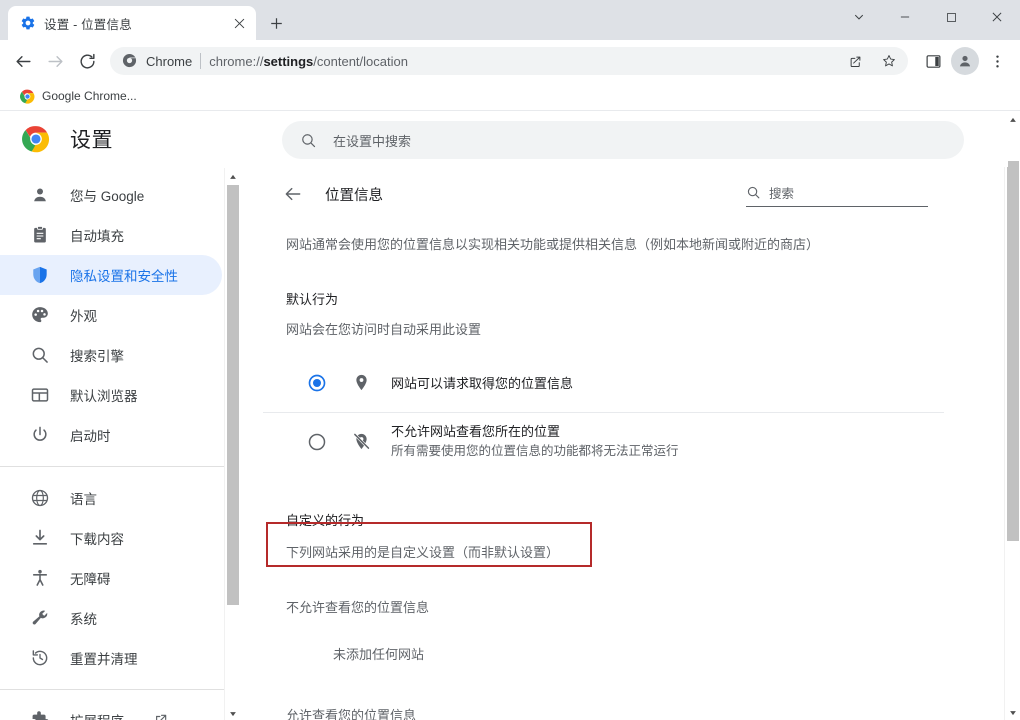 This screenshot has height=720, width=1020. Describe the element at coordinates (90, 436) in the screenshot. I see `sidebar-item-label: 启动时` at that location.